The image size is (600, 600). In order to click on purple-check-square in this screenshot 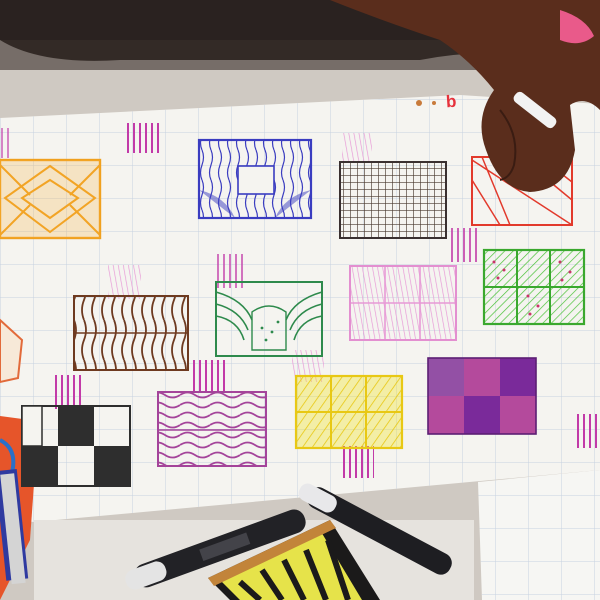, I will do `click(482, 396)`.